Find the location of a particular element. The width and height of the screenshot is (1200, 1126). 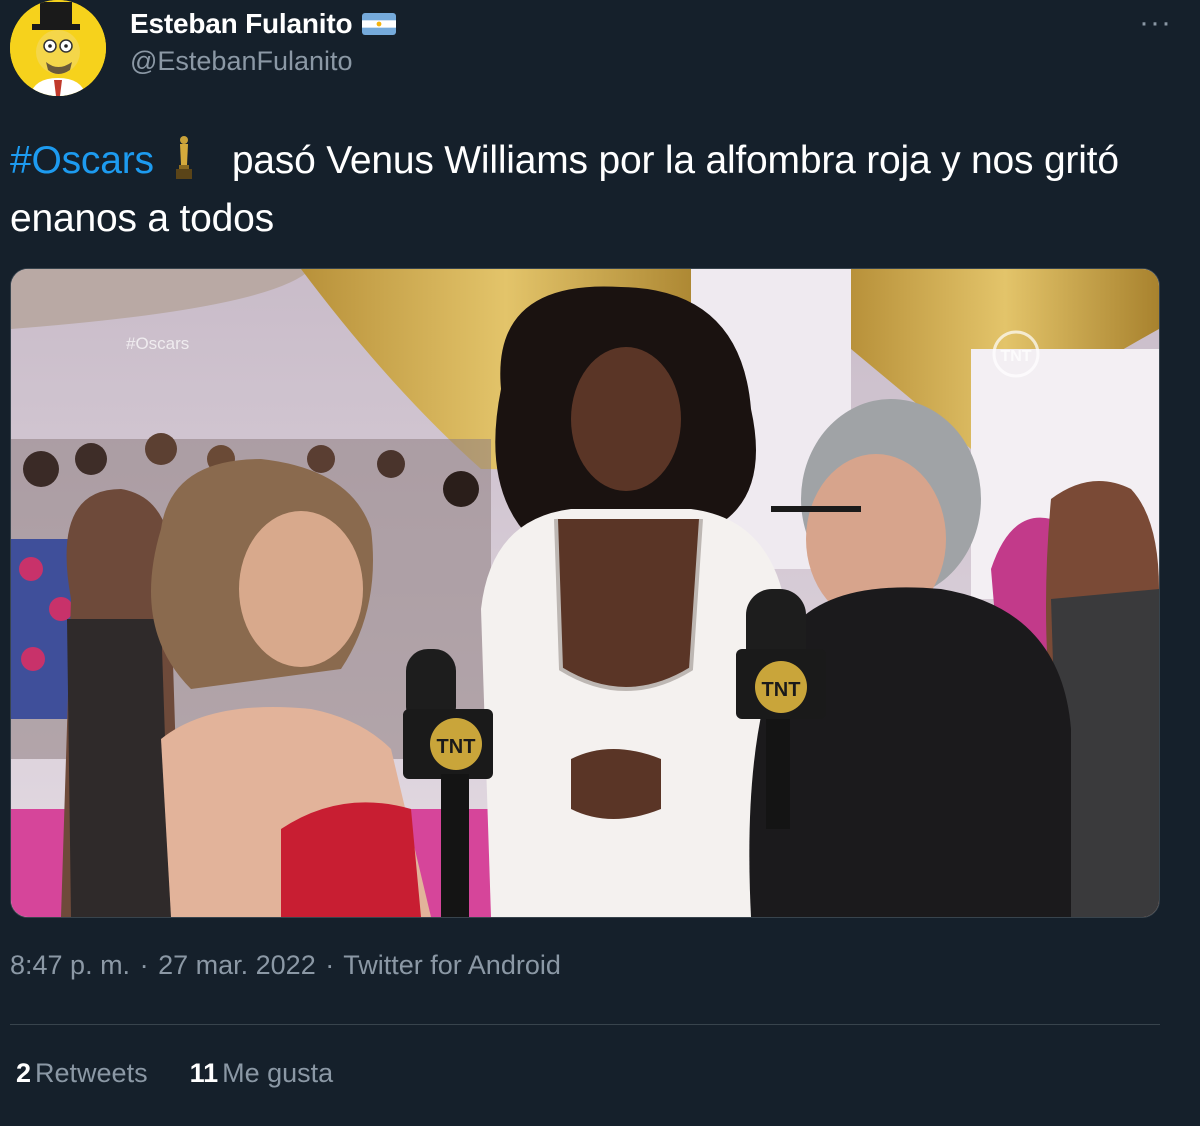

display-name-row: Esteban Fulanito is located at coordinates (263, 24).